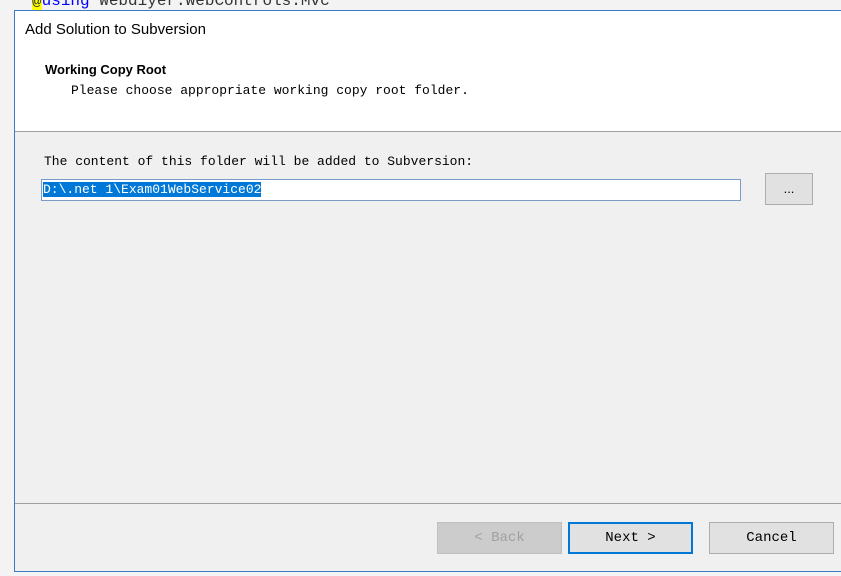 The width and height of the screenshot is (841, 576). What do you see at coordinates (428, 503) in the screenshot?
I see `footer-divider` at bounding box center [428, 503].